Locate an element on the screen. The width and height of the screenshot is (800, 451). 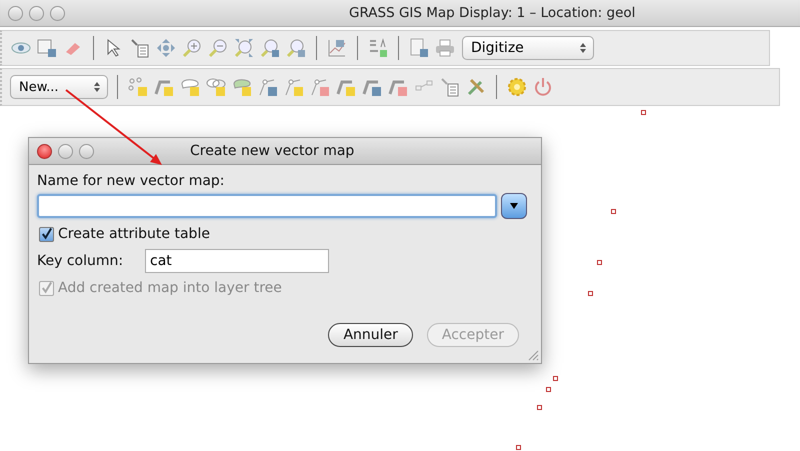
zoom-out-icon is located at coordinates (218, 48).